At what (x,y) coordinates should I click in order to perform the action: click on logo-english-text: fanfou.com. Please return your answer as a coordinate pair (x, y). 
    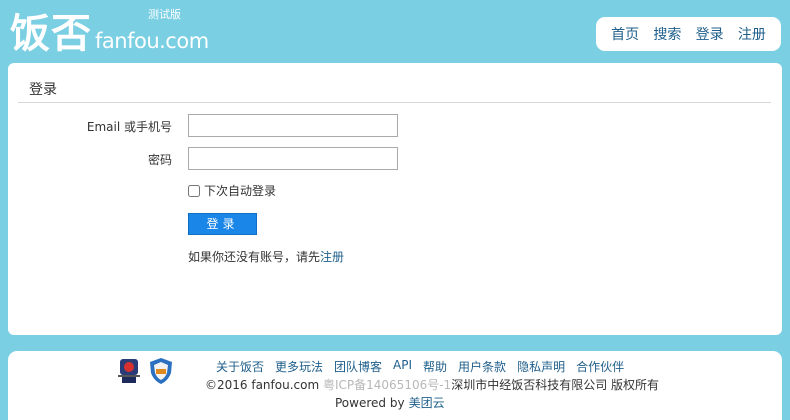
    Looking at the image, I should click on (152, 41).